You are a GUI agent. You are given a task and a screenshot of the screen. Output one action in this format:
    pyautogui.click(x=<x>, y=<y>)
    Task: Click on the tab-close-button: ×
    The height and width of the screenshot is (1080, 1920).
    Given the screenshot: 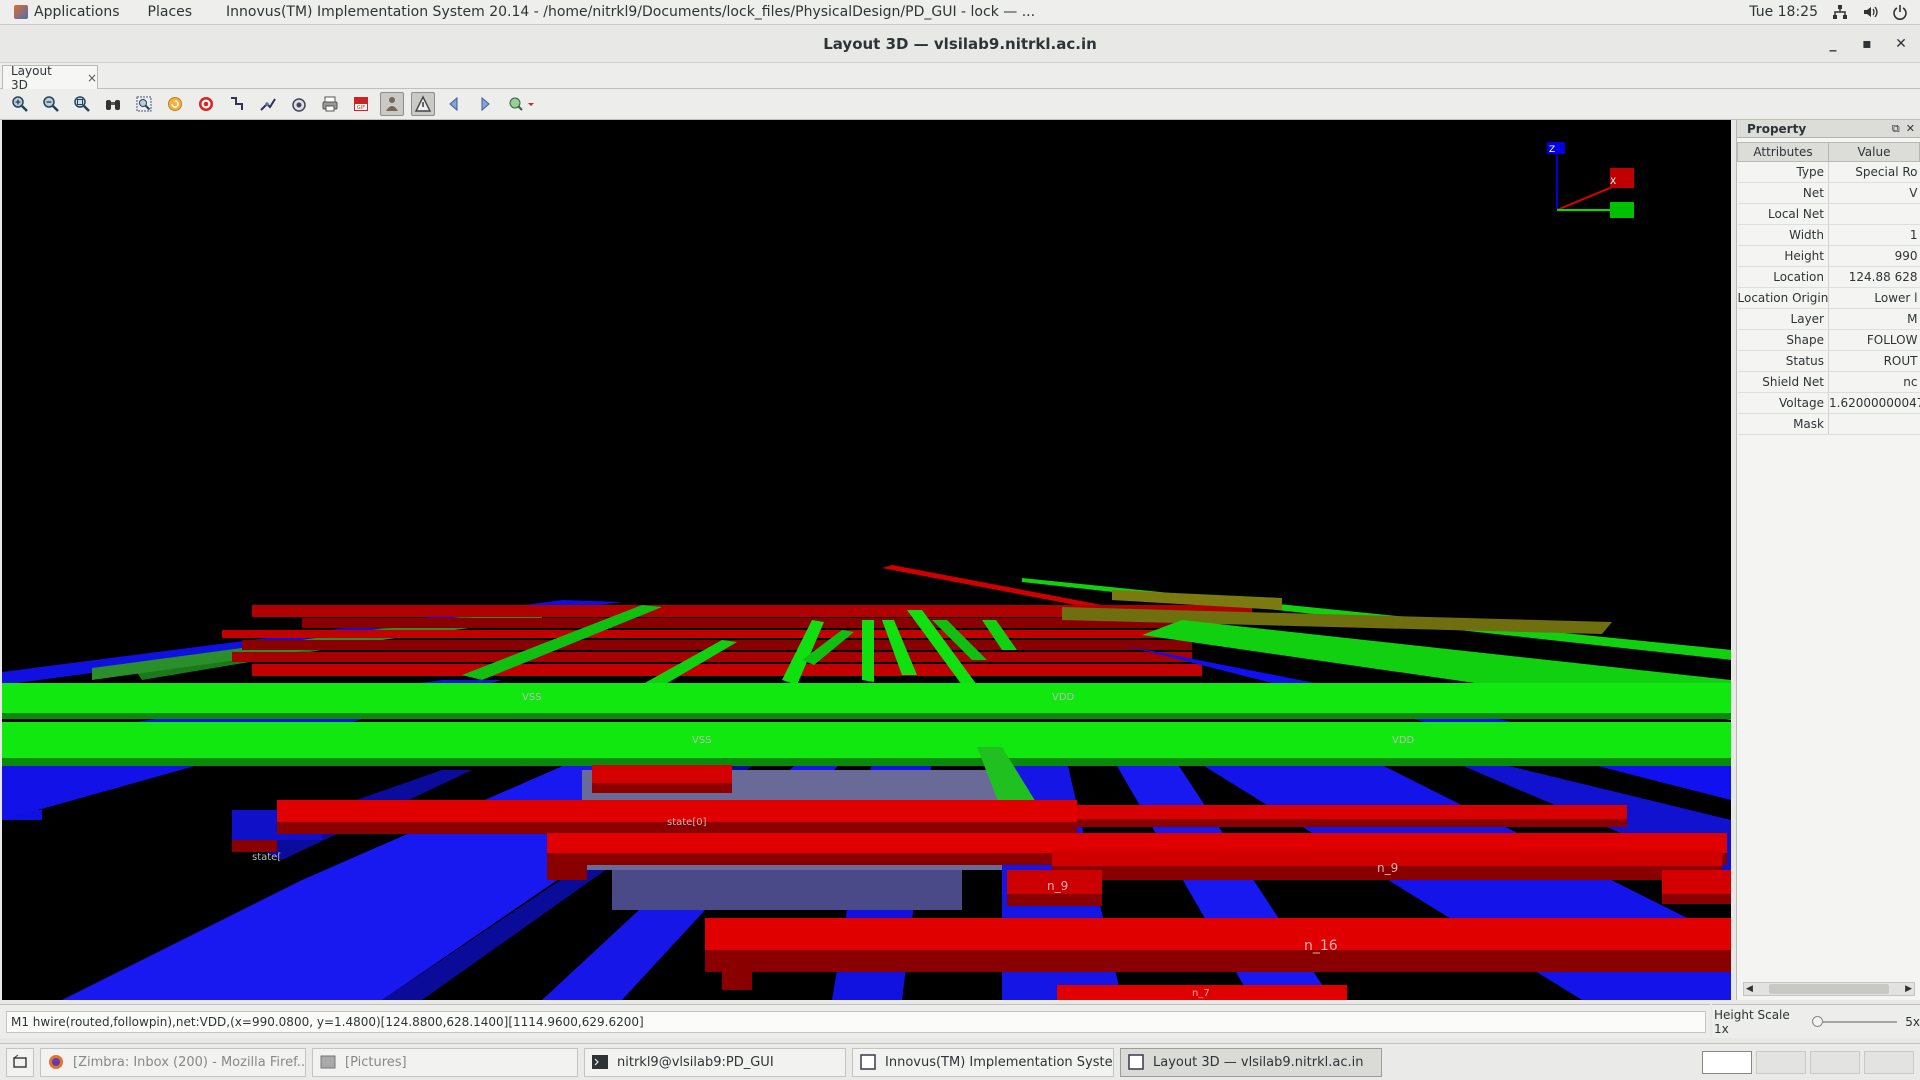 What is the action you would take?
    pyautogui.click(x=92, y=78)
    